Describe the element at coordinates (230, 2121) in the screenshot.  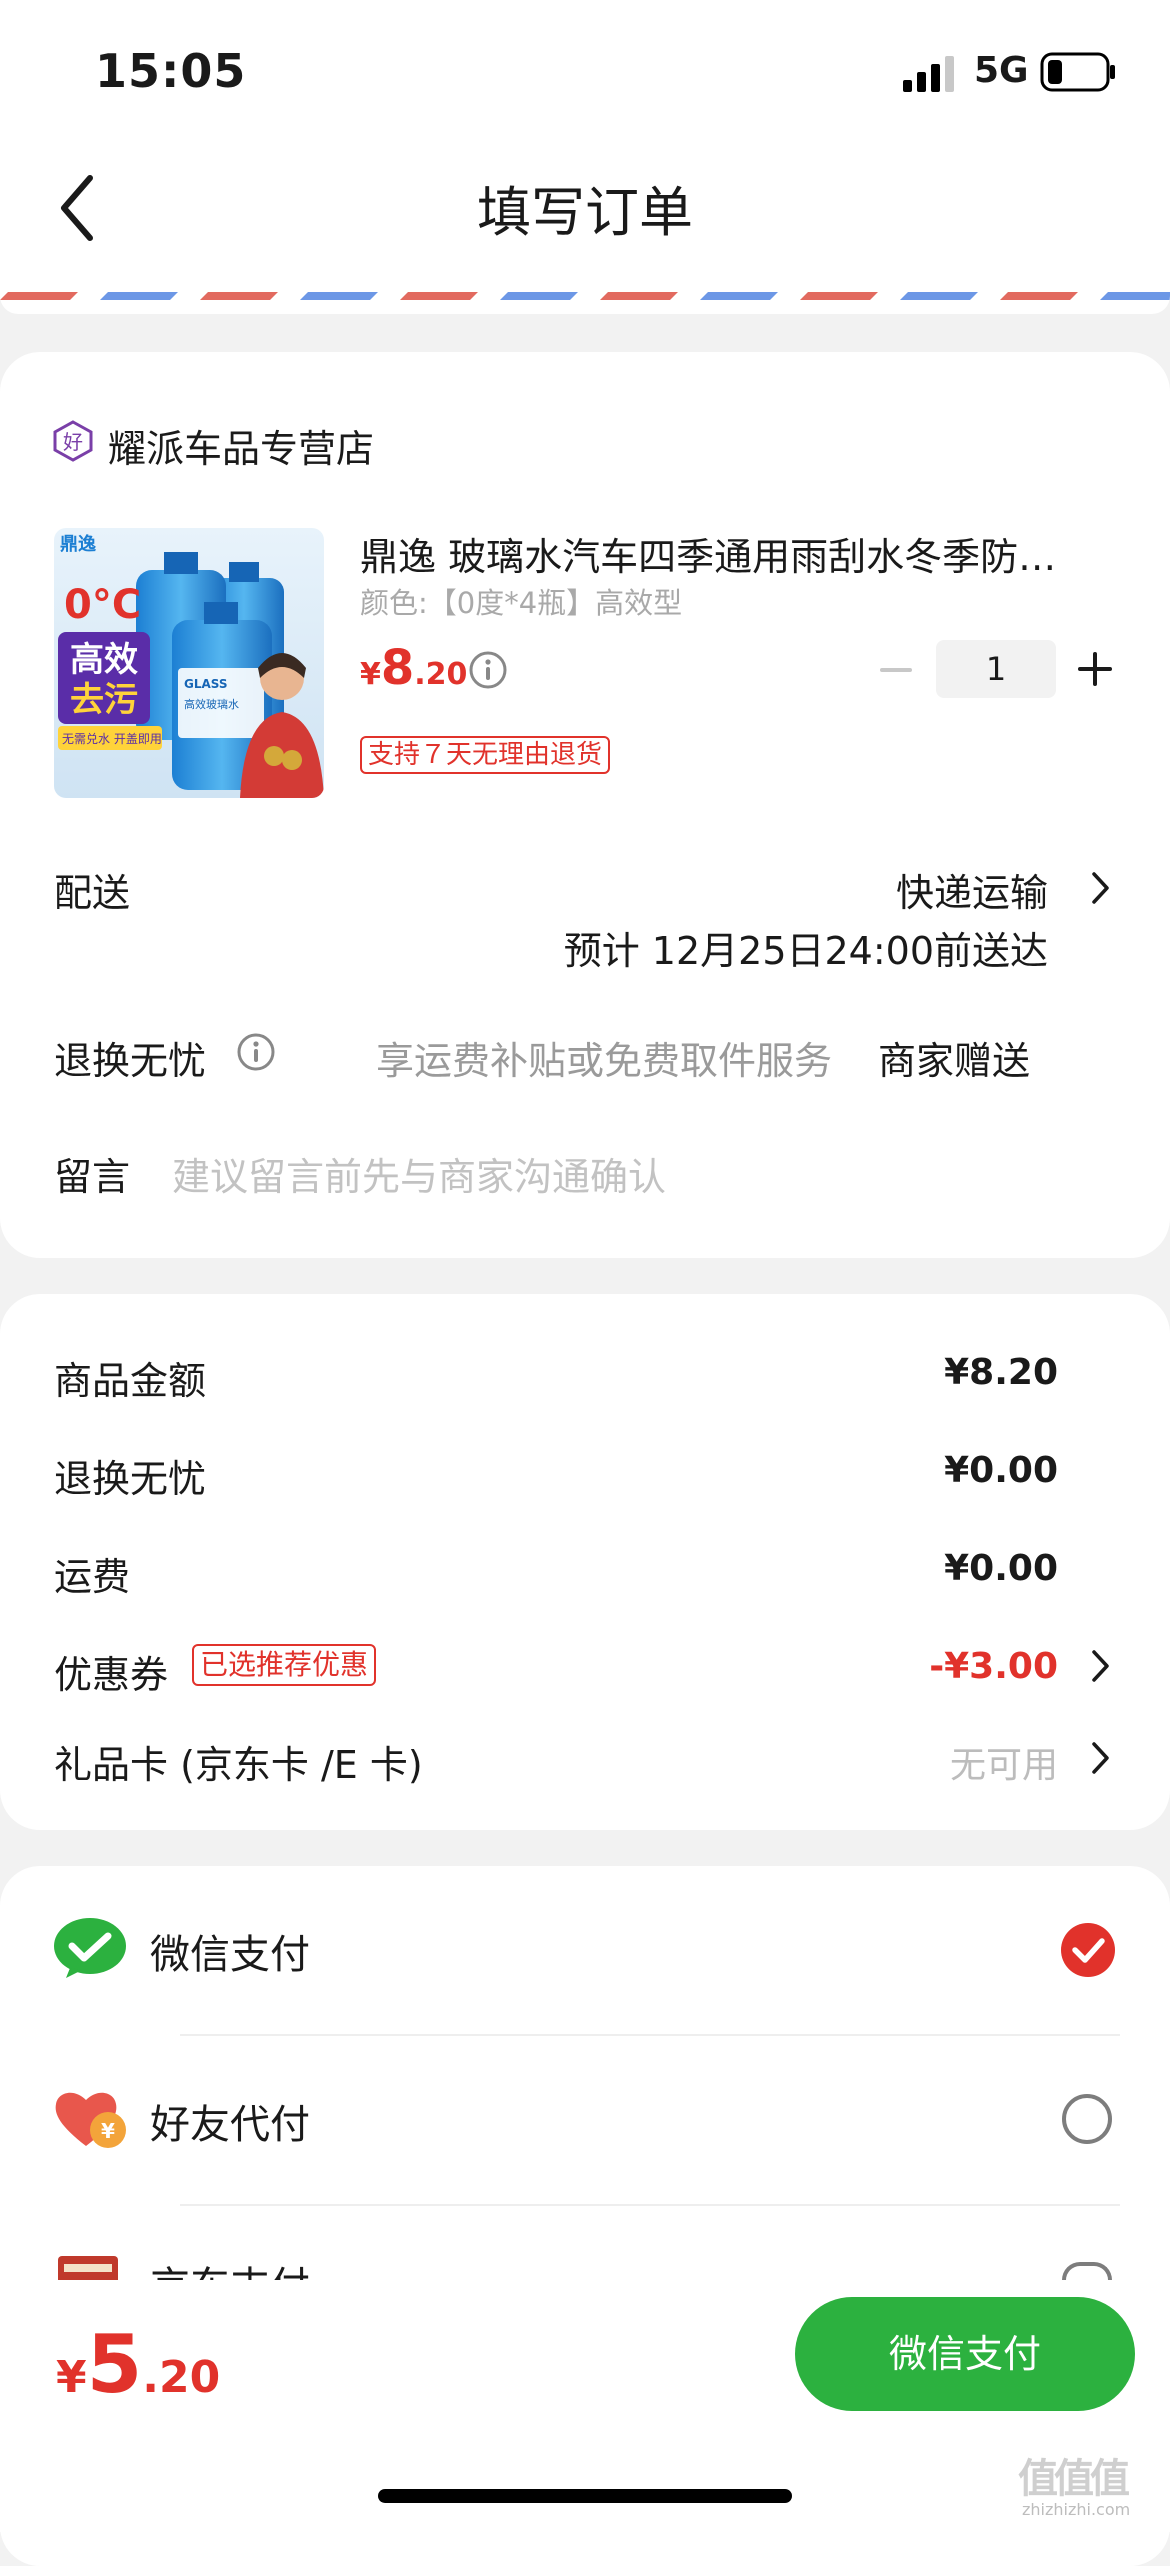
I see `payment-option-label: 好友代付` at that location.